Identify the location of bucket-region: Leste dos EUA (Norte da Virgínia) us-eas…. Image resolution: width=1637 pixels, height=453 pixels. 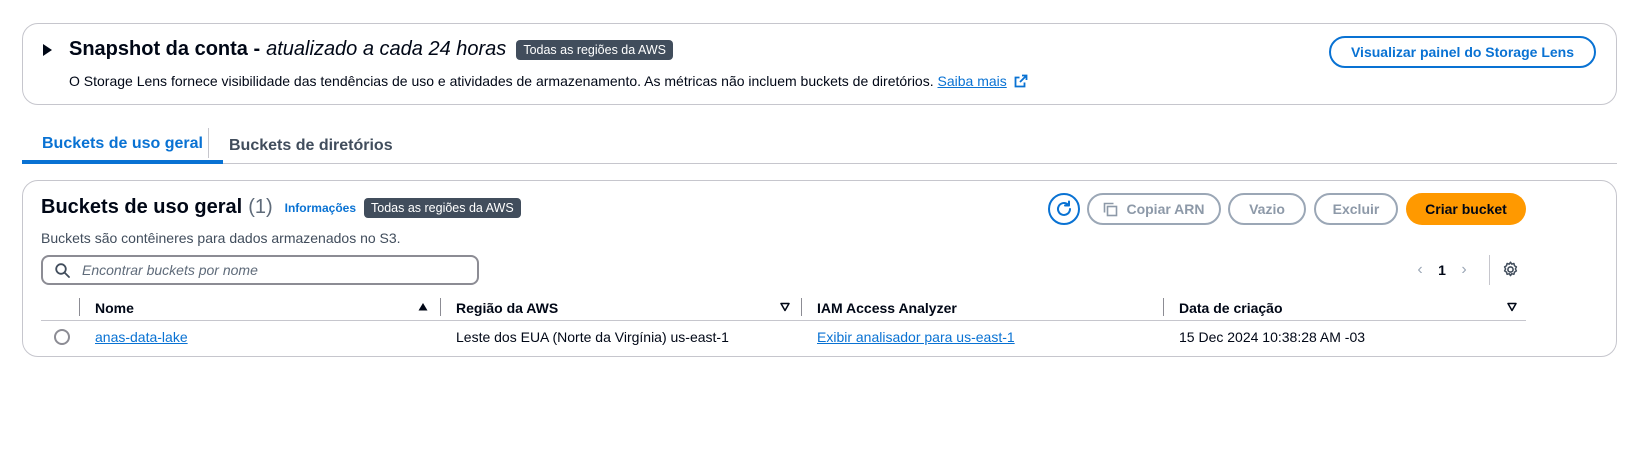
(592, 337).